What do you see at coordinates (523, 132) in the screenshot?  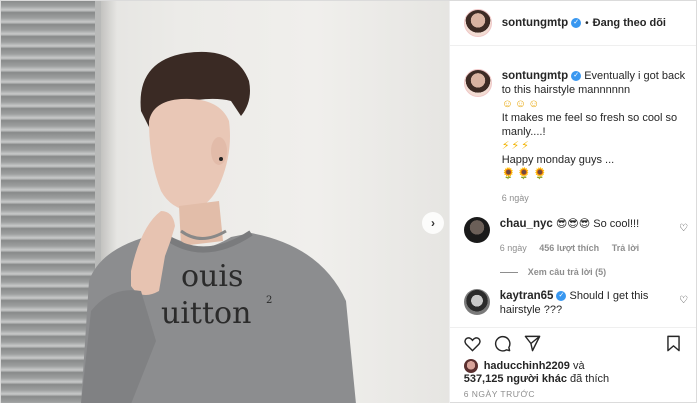 I see `caption-line-4: manly....!` at bounding box center [523, 132].